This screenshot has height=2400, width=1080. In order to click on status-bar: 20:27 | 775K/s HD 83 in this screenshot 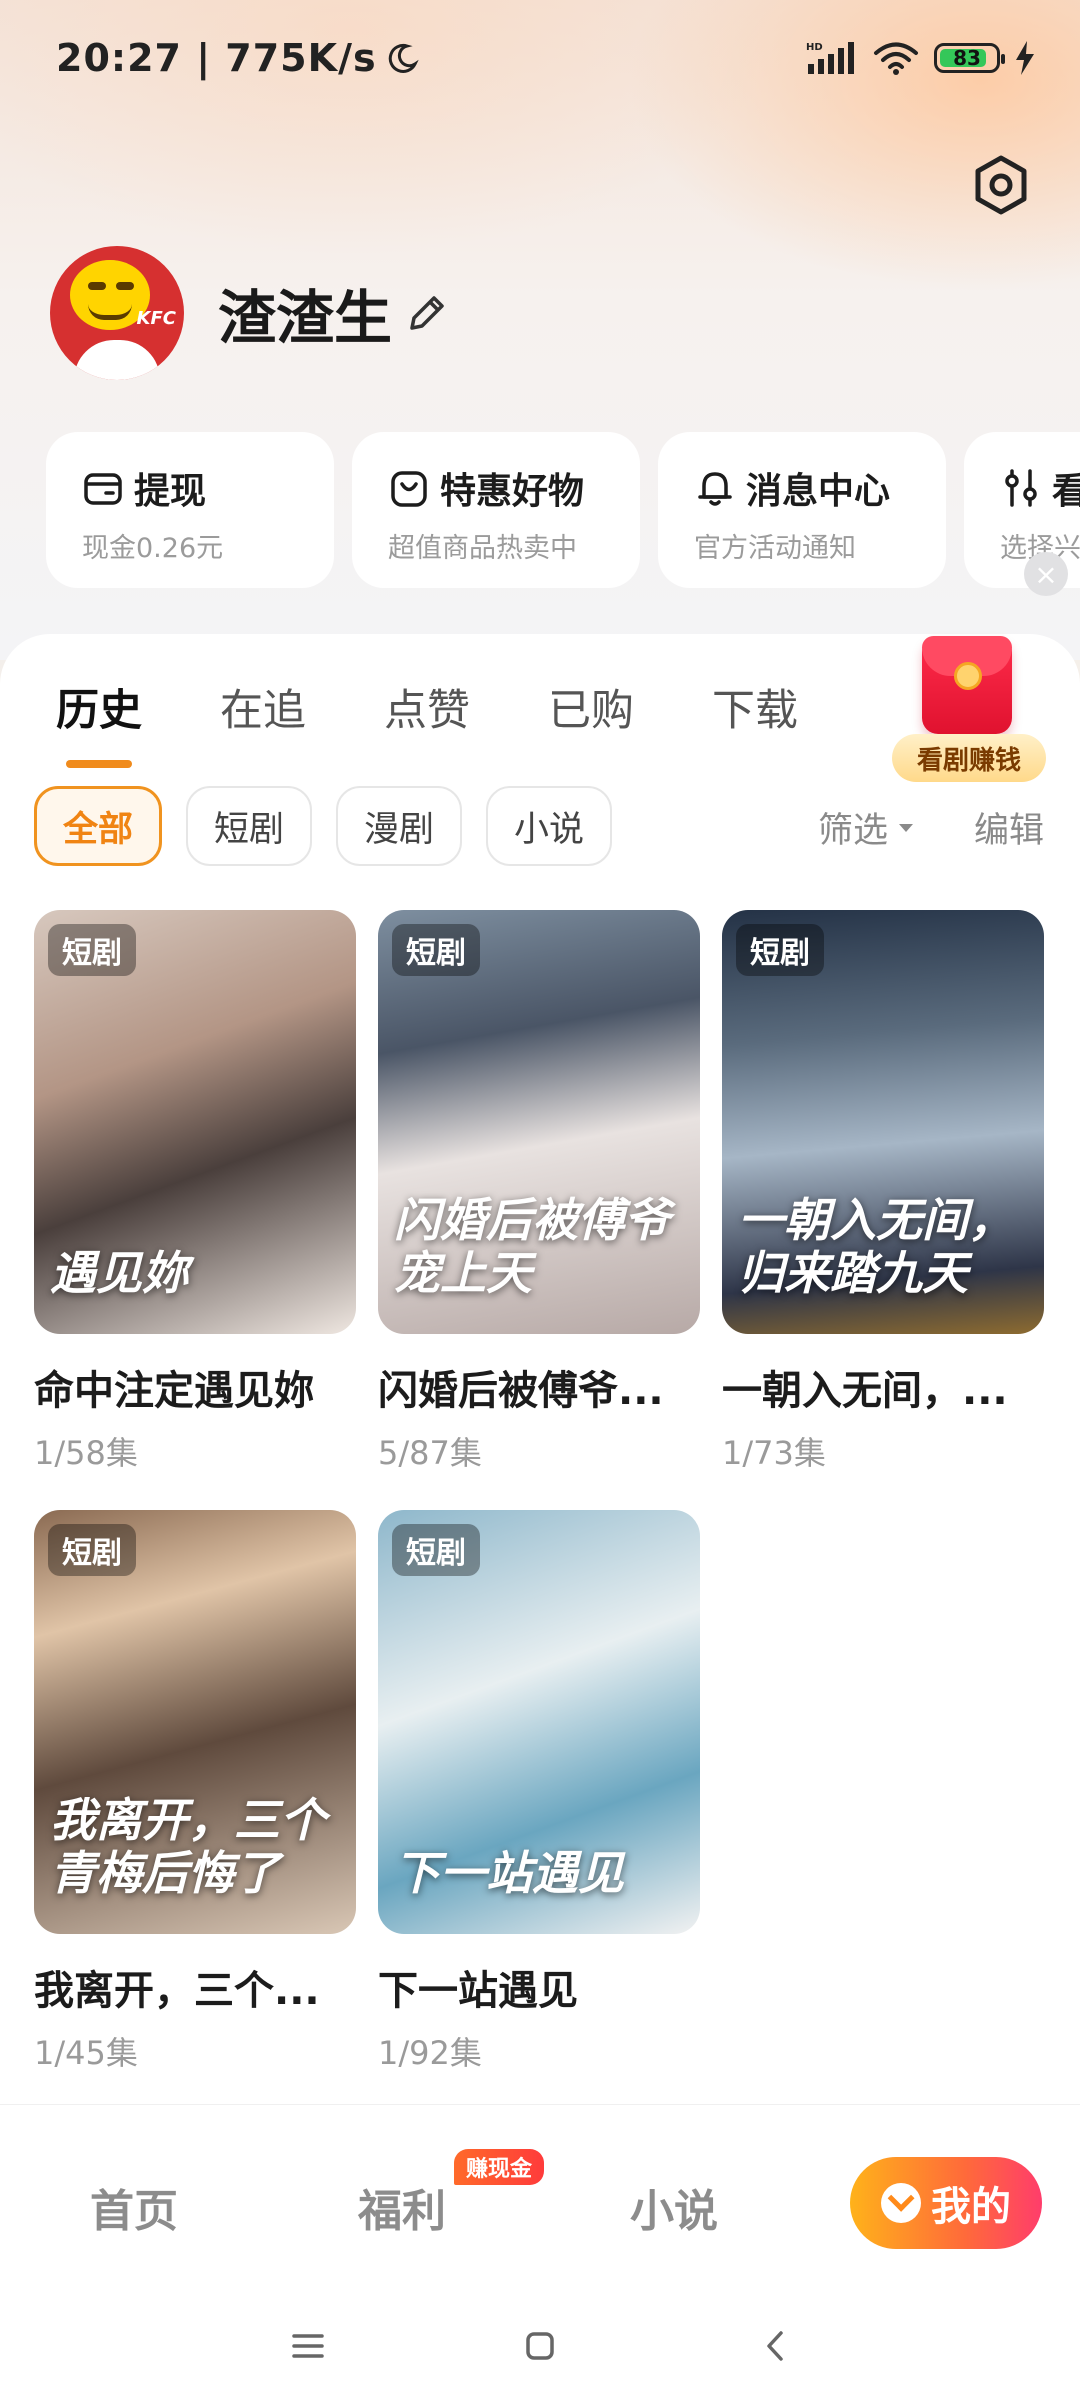, I will do `click(540, 62)`.